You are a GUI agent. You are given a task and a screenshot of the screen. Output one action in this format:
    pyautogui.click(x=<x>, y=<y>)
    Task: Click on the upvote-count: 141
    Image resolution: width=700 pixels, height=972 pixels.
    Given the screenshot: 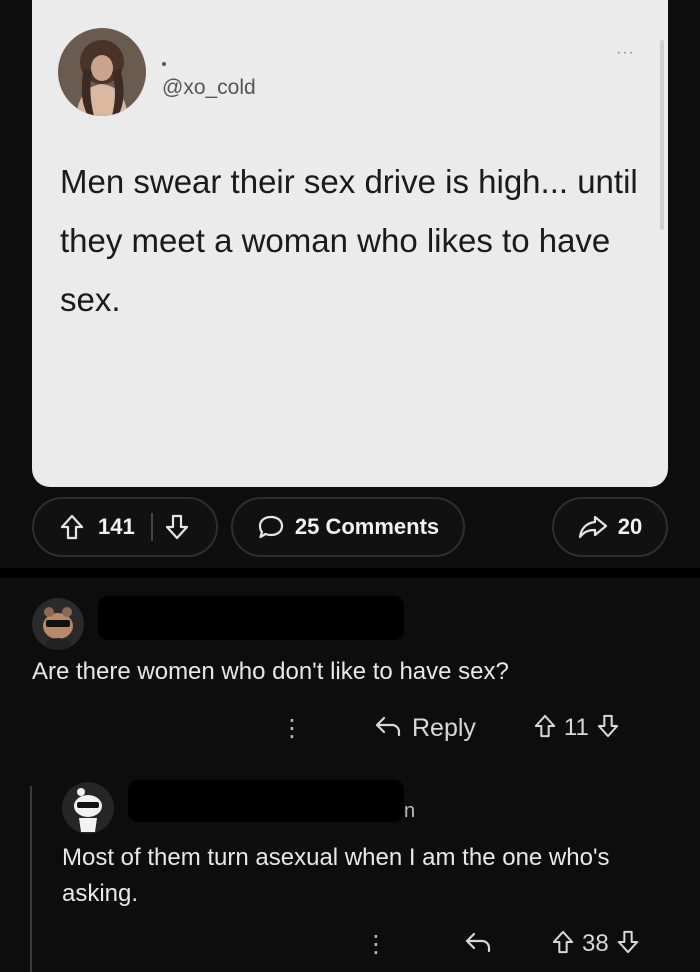 What is the action you would take?
    pyautogui.click(x=116, y=526)
    